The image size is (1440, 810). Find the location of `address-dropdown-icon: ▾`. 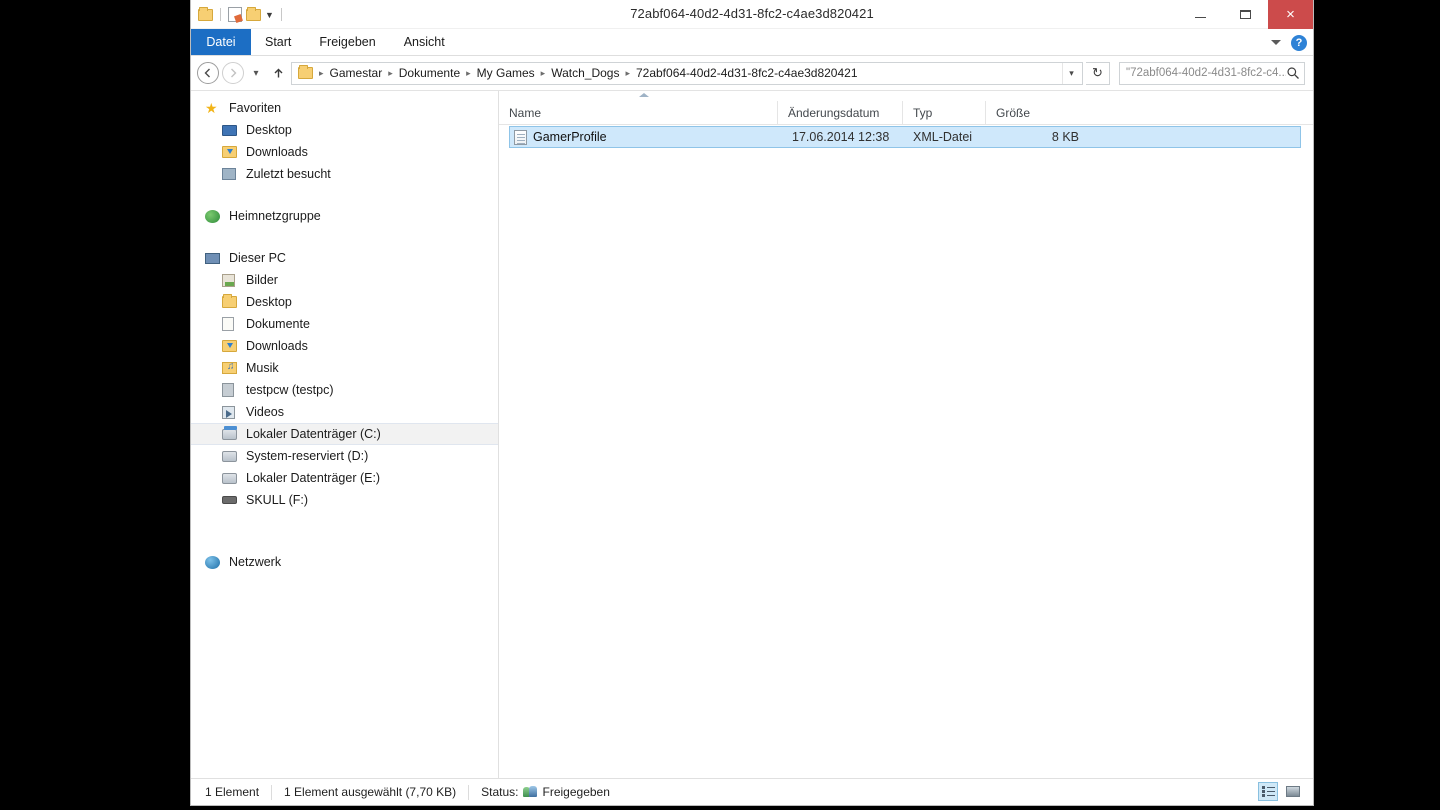

address-dropdown-icon: ▾ is located at coordinates (1071, 73).